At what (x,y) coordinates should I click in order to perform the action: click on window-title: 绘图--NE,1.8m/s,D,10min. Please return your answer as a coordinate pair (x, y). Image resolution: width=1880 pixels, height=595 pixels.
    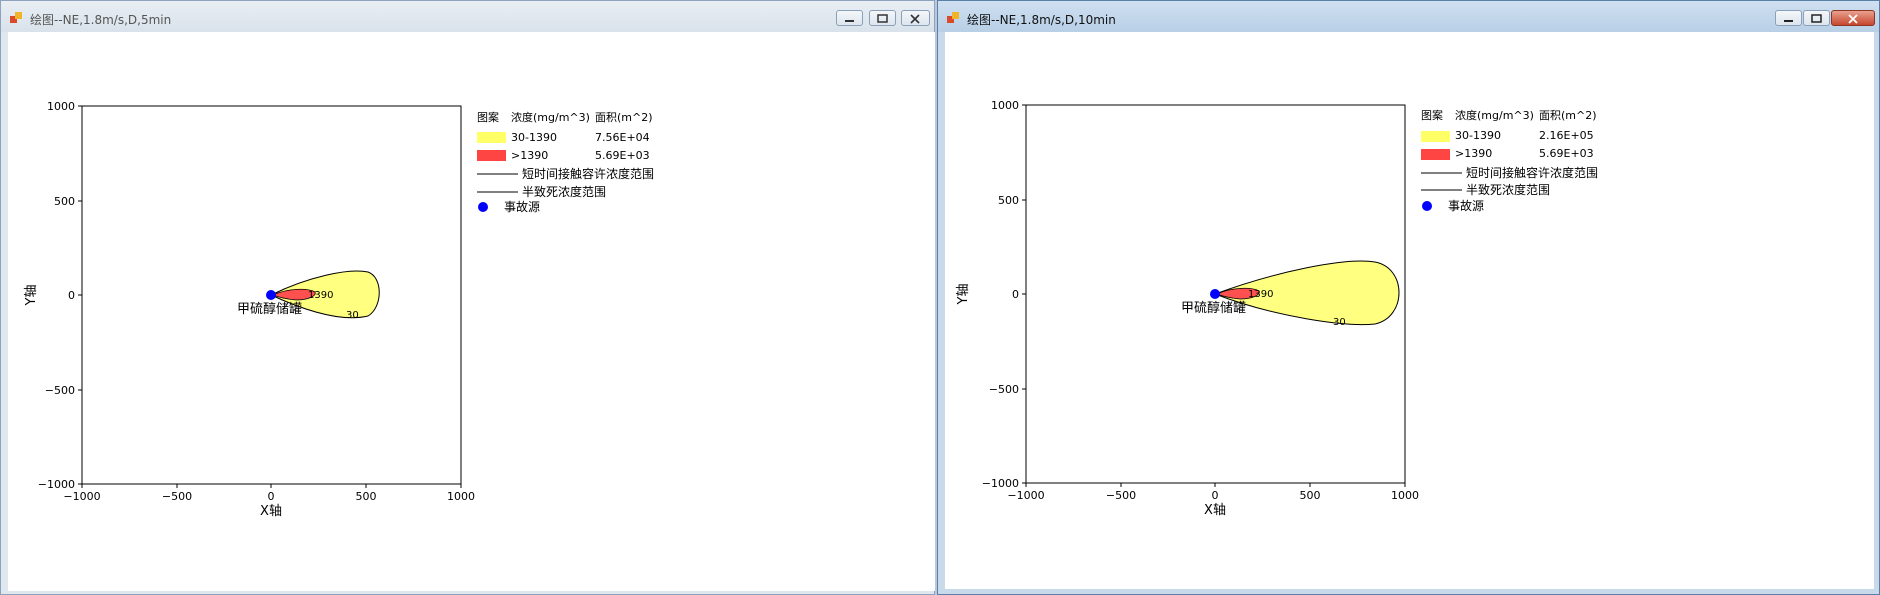
    Looking at the image, I should click on (1041, 20).